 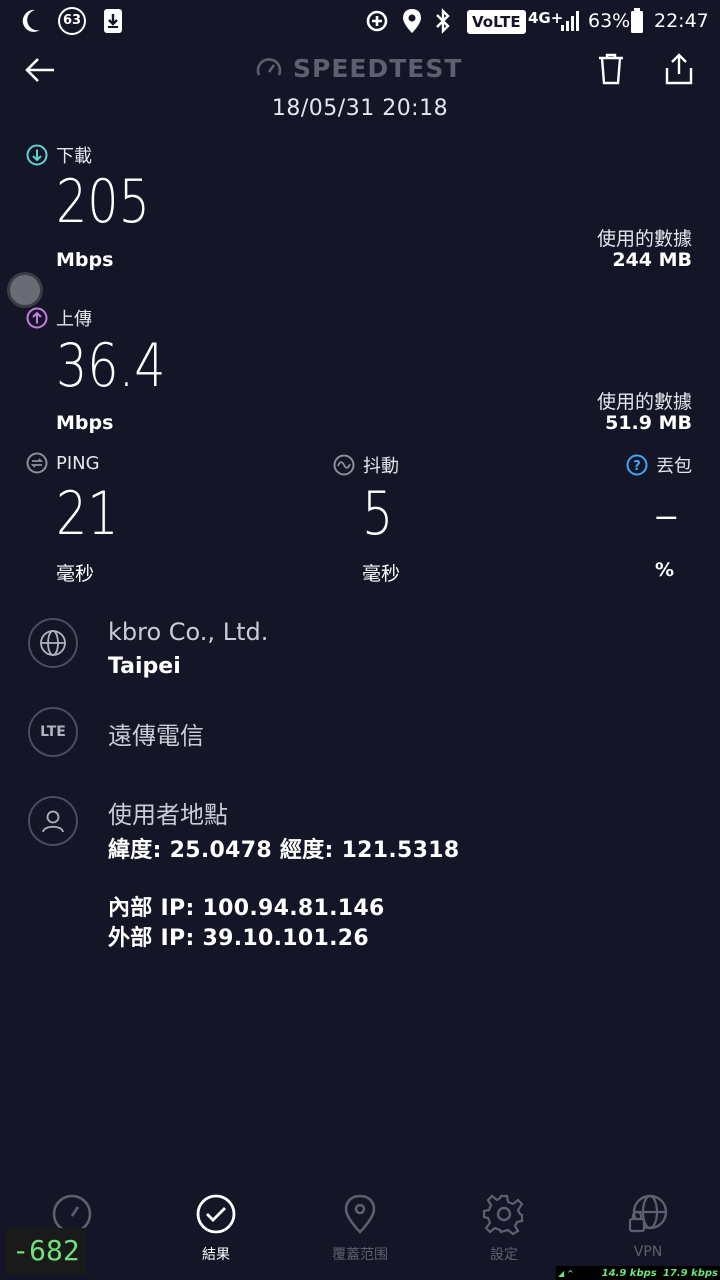 What do you see at coordinates (75, 574) in the screenshot?
I see `ping-unit: 毫秒` at bounding box center [75, 574].